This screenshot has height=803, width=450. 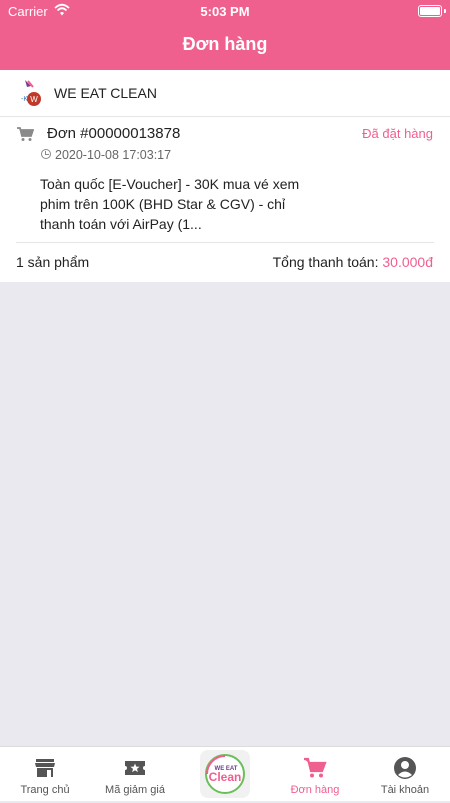 I want to click on voucher-icon, so click(x=135, y=768).